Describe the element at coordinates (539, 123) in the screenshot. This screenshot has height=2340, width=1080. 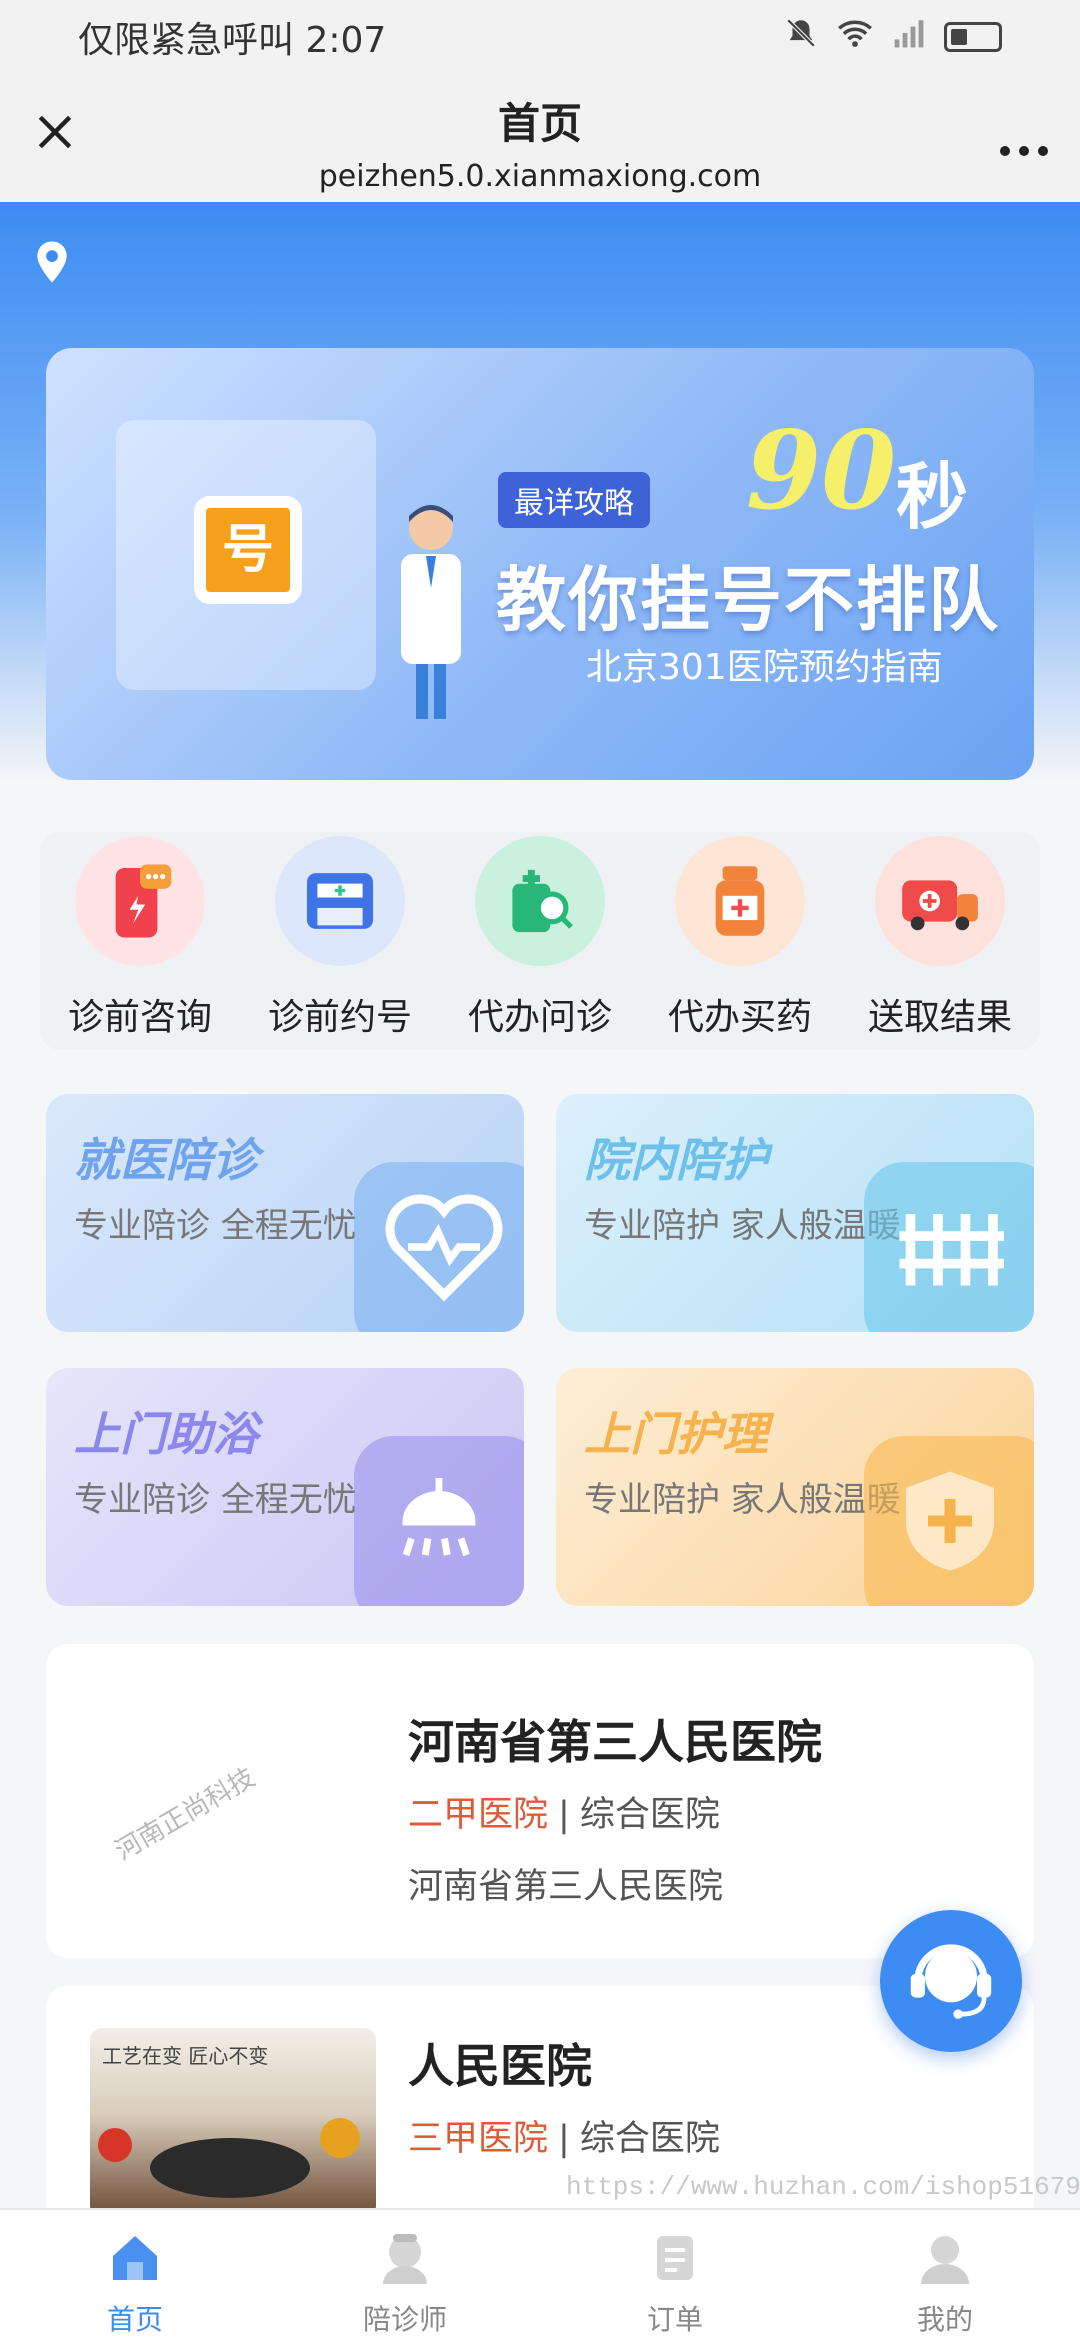
I see `page-title: 首页` at that location.